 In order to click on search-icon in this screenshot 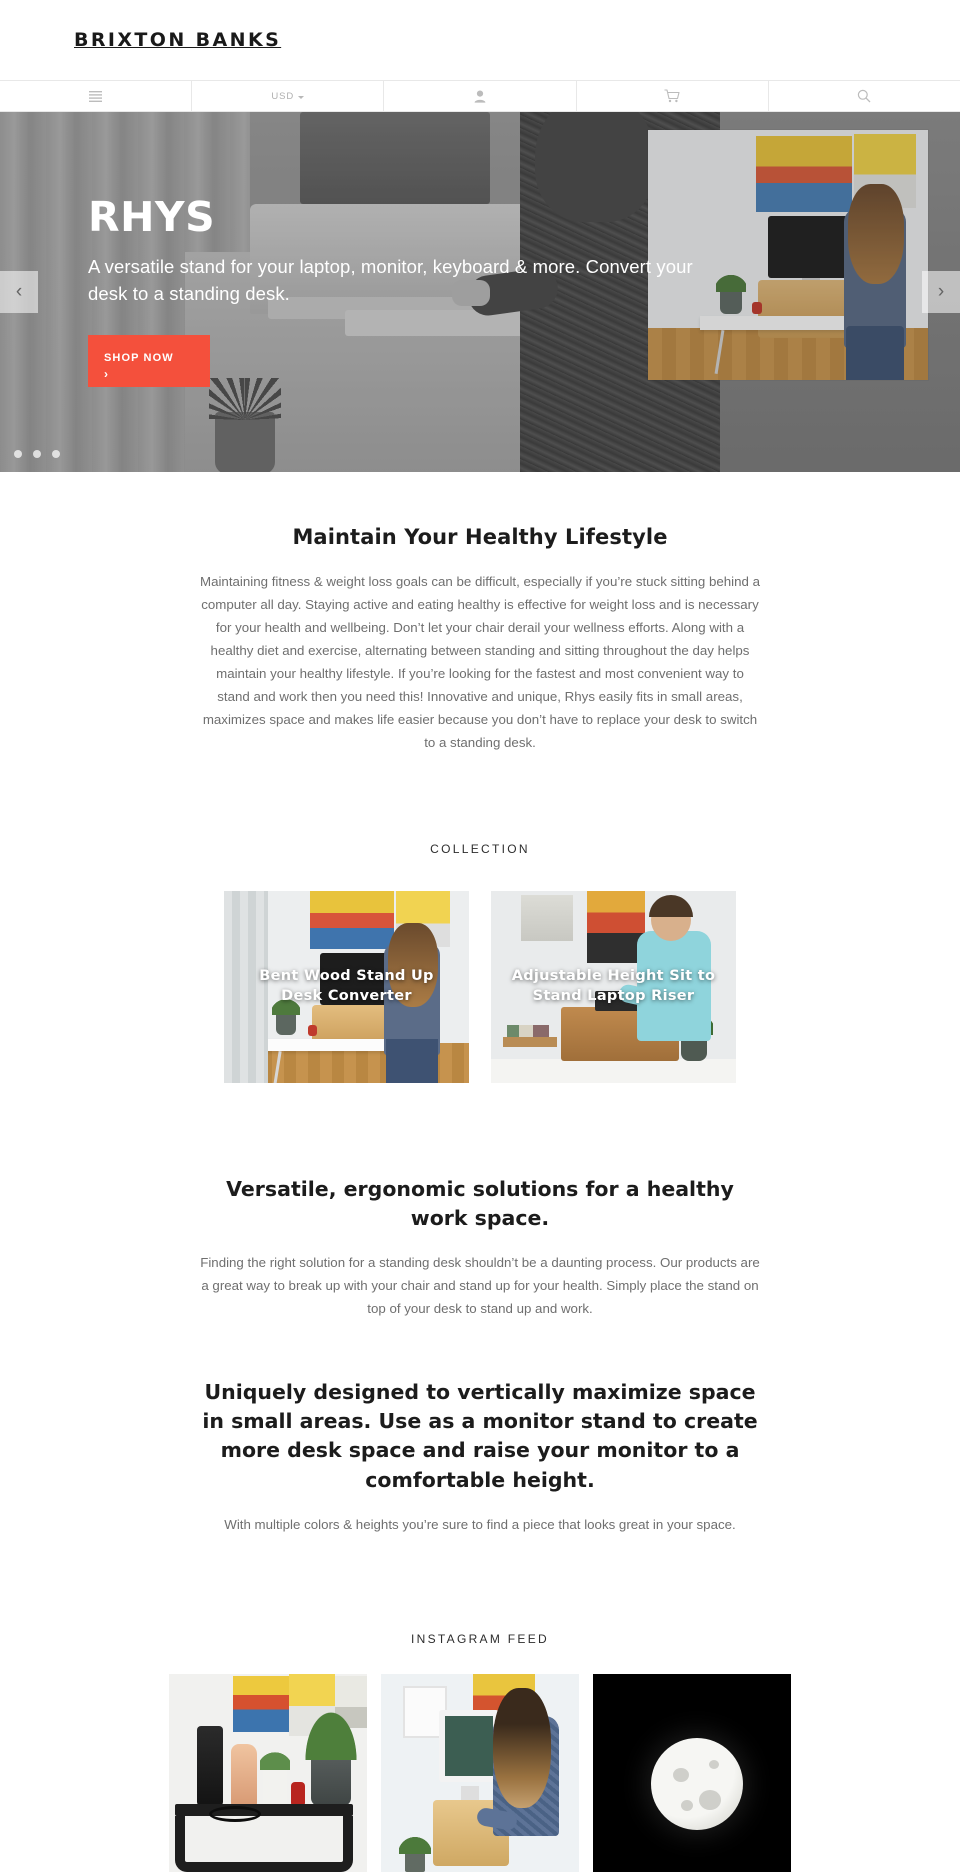, I will do `click(864, 96)`.